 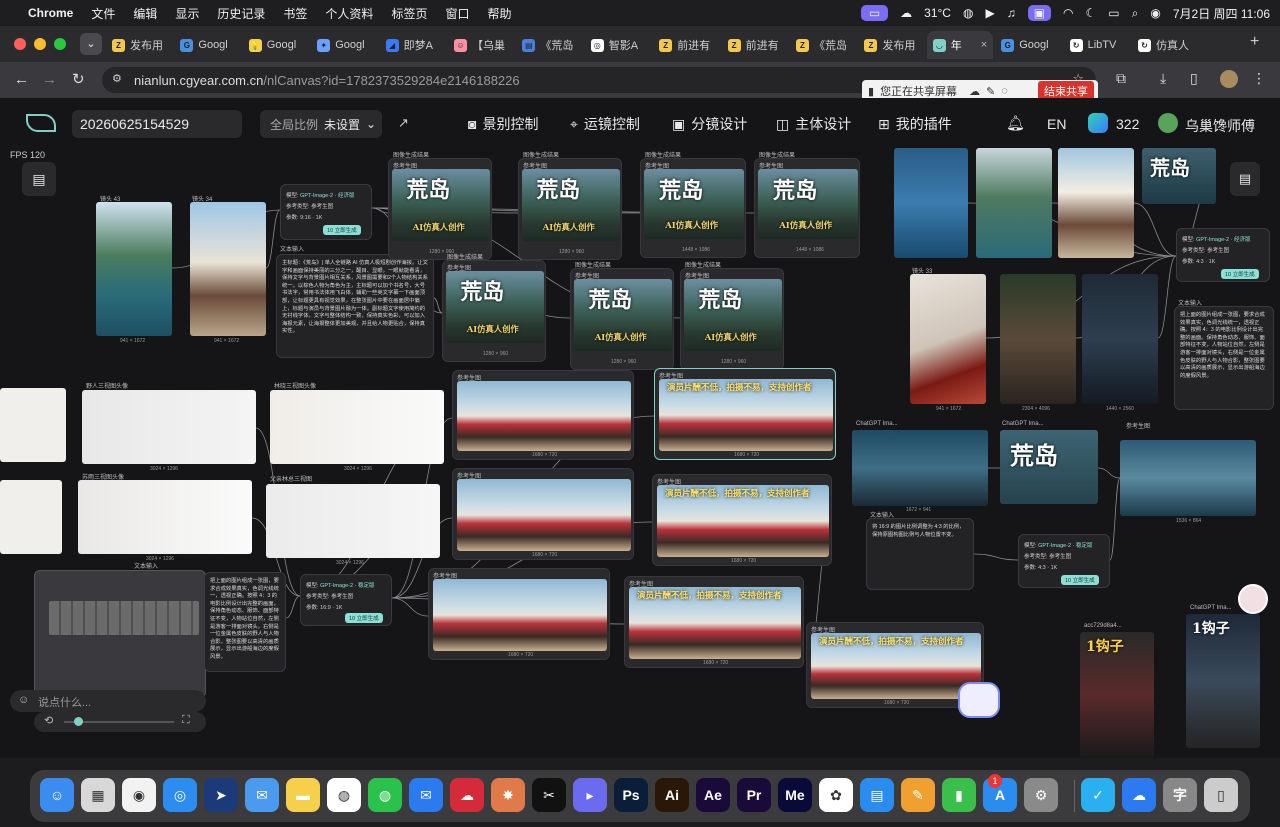 What do you see at coordinates (1259, 78) in the screenshot?
I see `browser-menu-icon: ⋮` at bounding box center [1259, 78].